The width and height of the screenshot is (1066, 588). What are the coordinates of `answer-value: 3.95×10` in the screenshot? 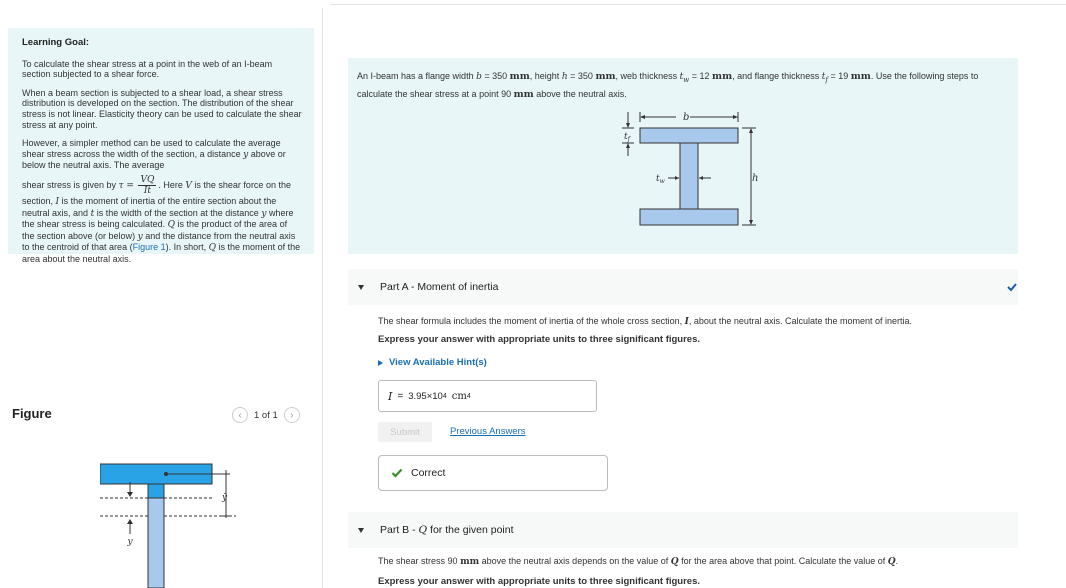 It's located at (425, 396).